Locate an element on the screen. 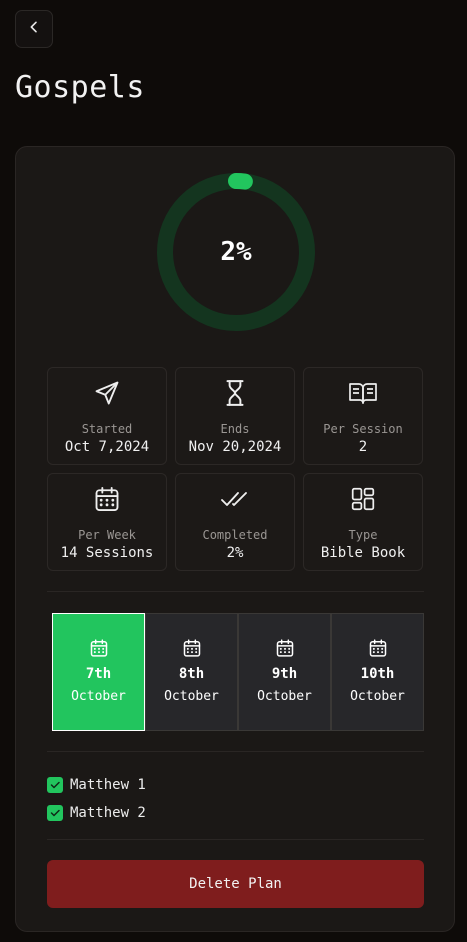 The image size is (467, 942). reading-item-matthew-1: Matthew 1 is located at coordinates (96, 785).